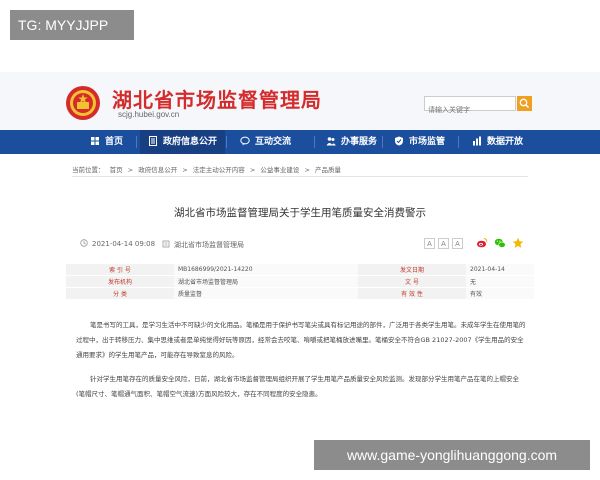  What do you see at coordinates (505, 142) in the screenshot?
I see `nav-label: 数据开放` at bounding box center [505, 142].